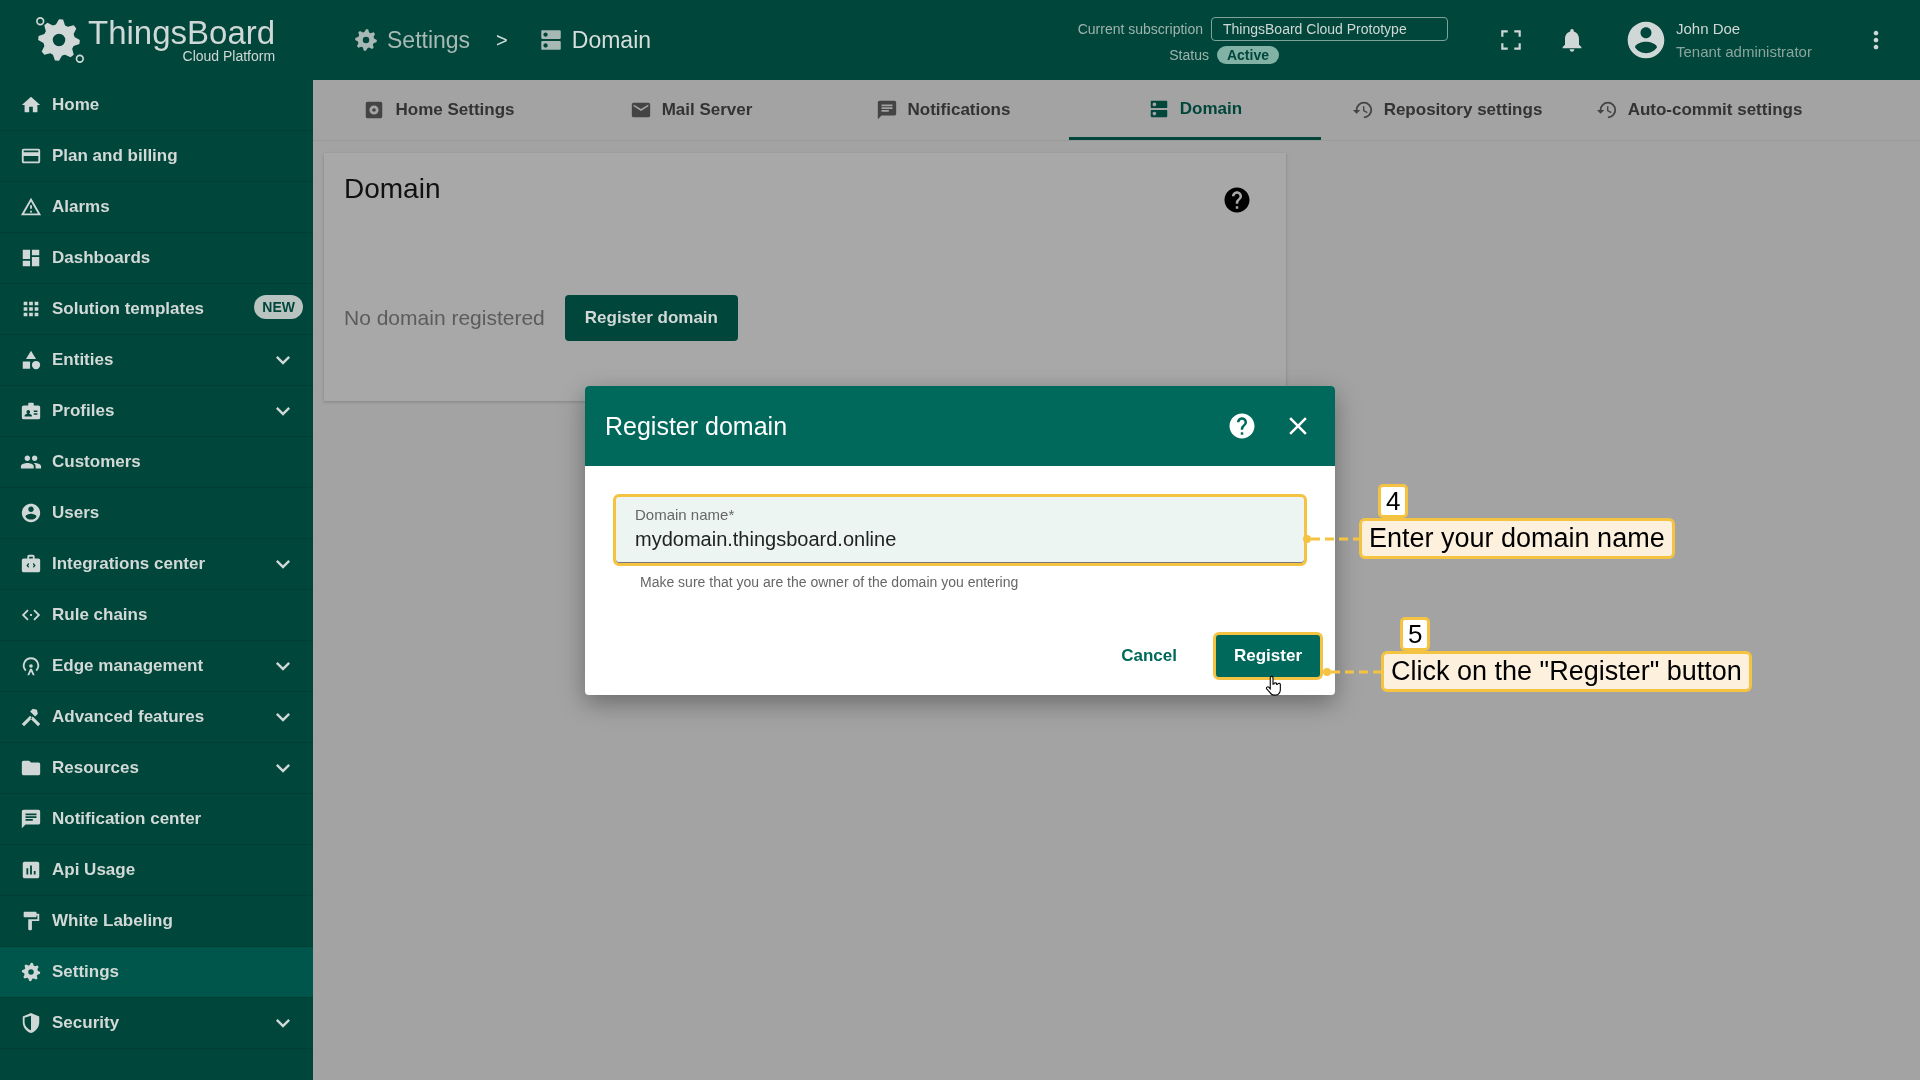 The image size is (1920, 1080). Describe the element at coordinates (1189, 54) in the screenshot. I see `status-label: Status` at that location.